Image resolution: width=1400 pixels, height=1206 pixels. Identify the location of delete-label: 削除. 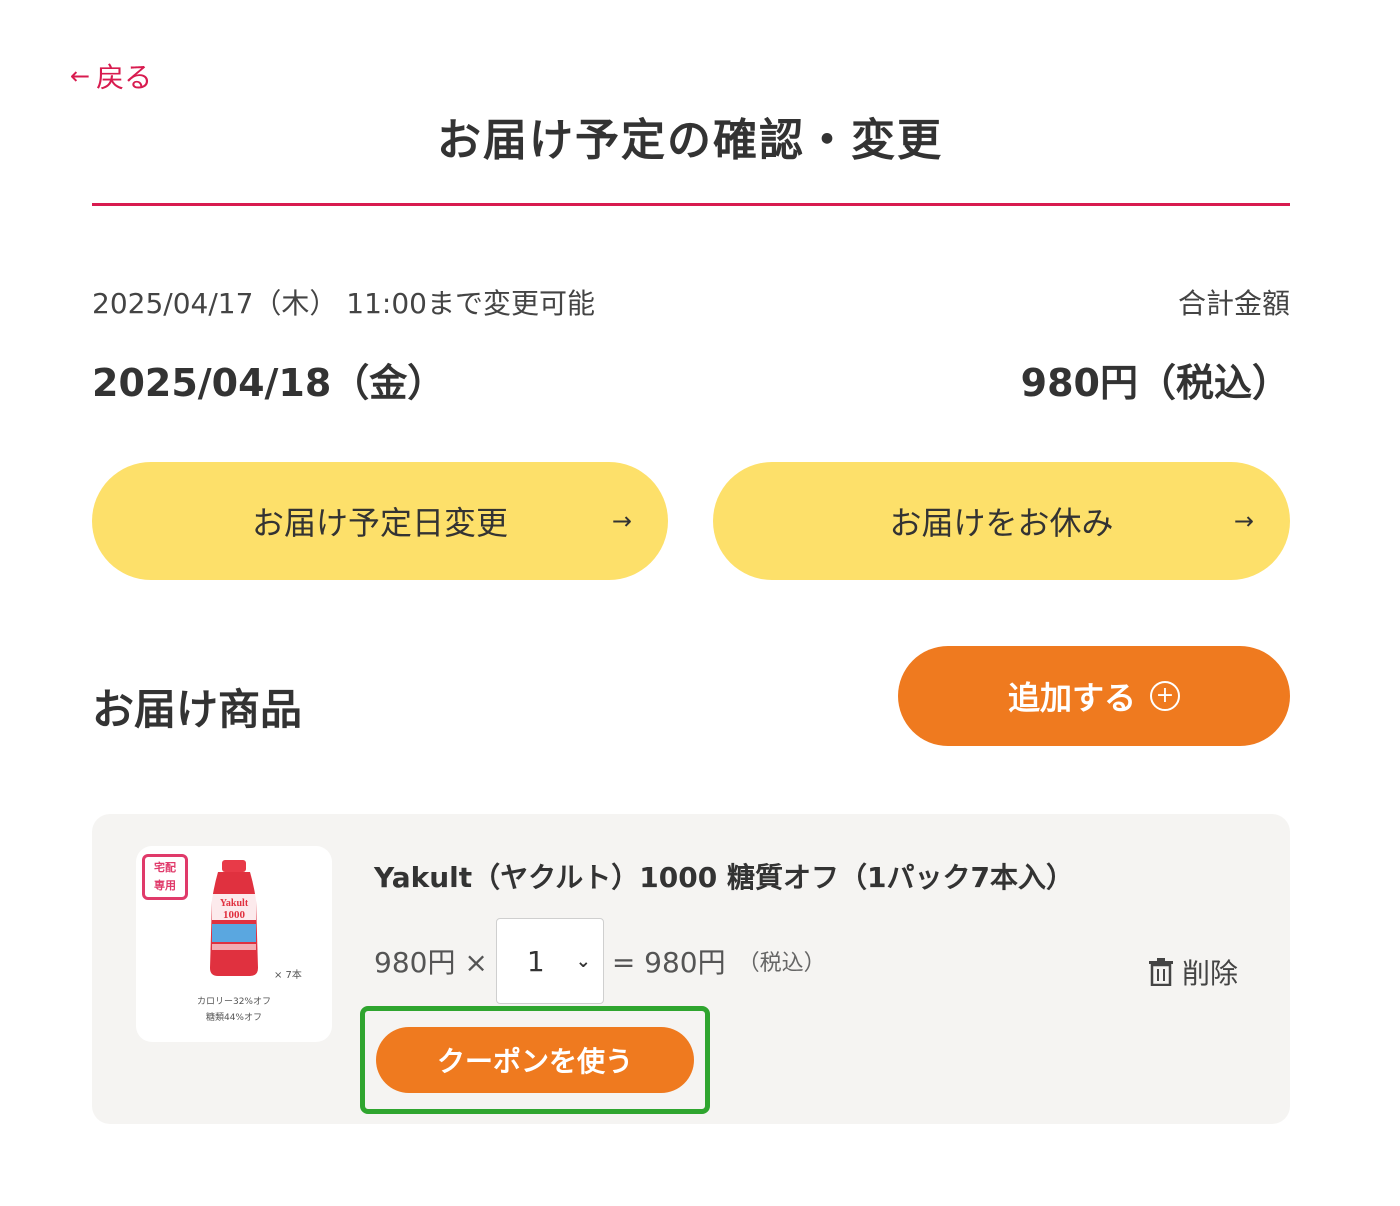
(1210, 973).